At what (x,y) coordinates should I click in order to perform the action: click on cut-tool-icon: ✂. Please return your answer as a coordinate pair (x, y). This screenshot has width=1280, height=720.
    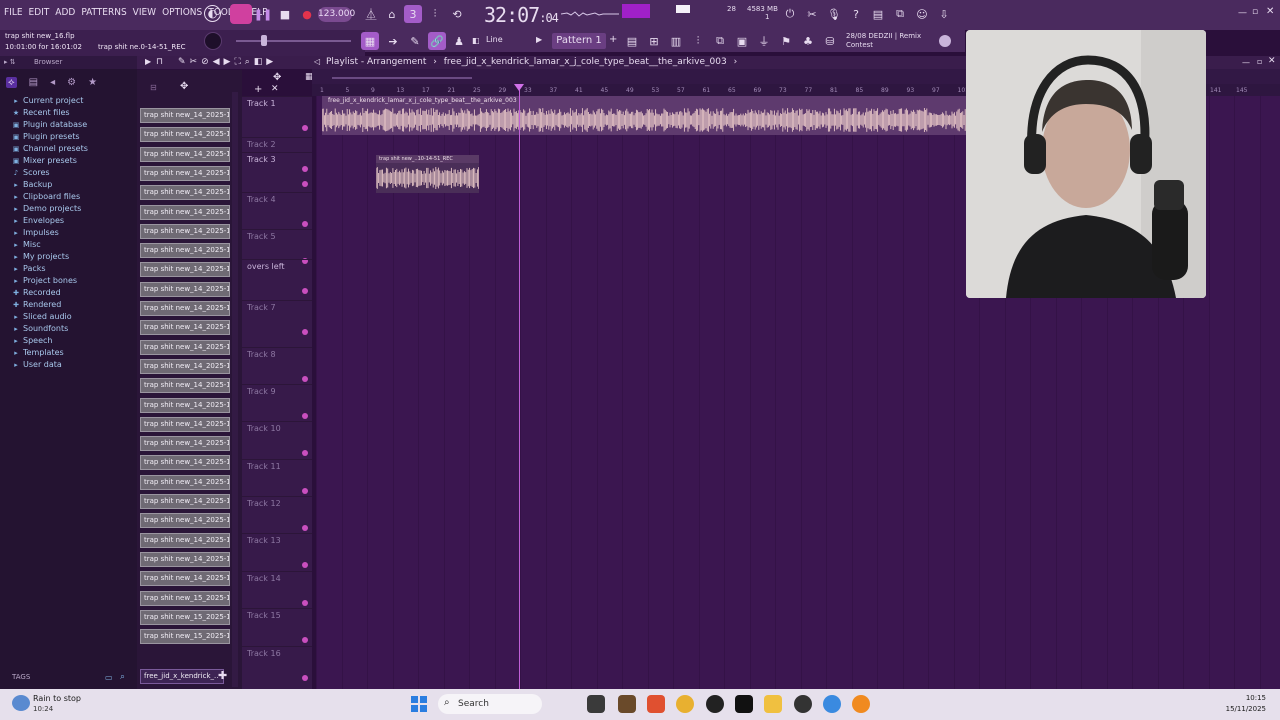
    Looking at the image, I should click on (812, 14).